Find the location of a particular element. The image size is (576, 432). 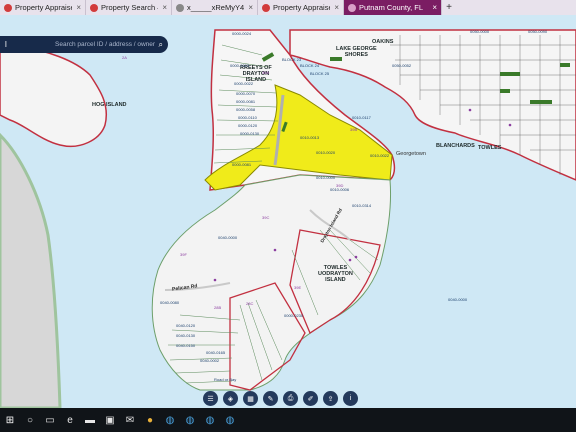

tab-label: Property Search – Prop is located at coordinates (129, 7).